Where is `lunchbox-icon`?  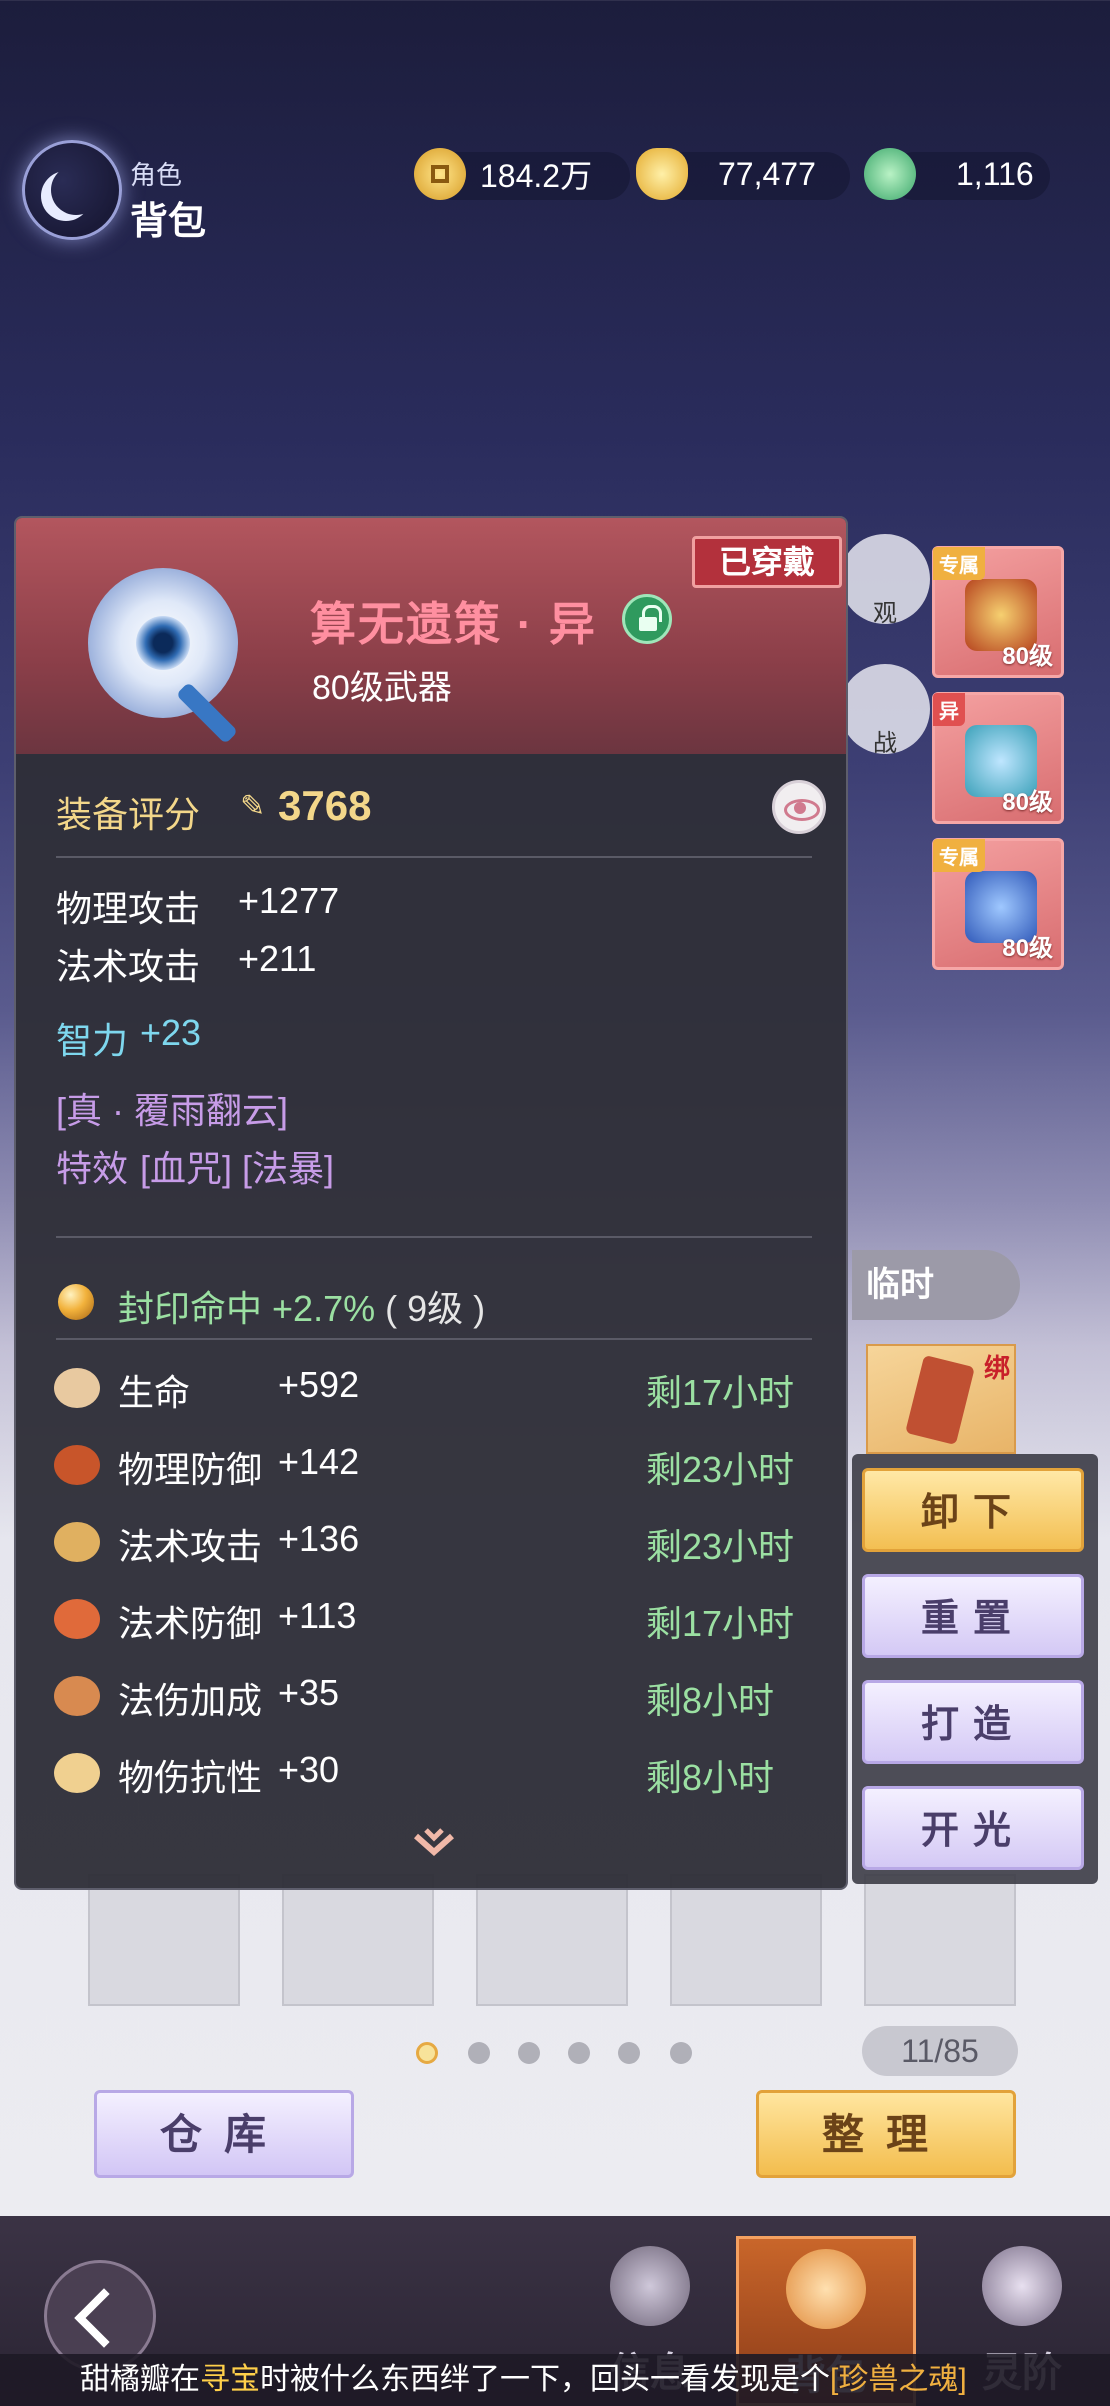 lunchbox-icon is located at coordinates (77, 1773).